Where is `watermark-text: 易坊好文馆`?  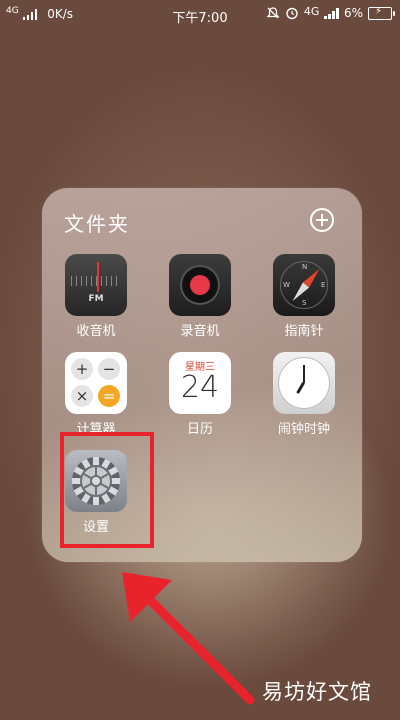 watermark-text: 易坊好文馆 is located at coordinates (317, 692).